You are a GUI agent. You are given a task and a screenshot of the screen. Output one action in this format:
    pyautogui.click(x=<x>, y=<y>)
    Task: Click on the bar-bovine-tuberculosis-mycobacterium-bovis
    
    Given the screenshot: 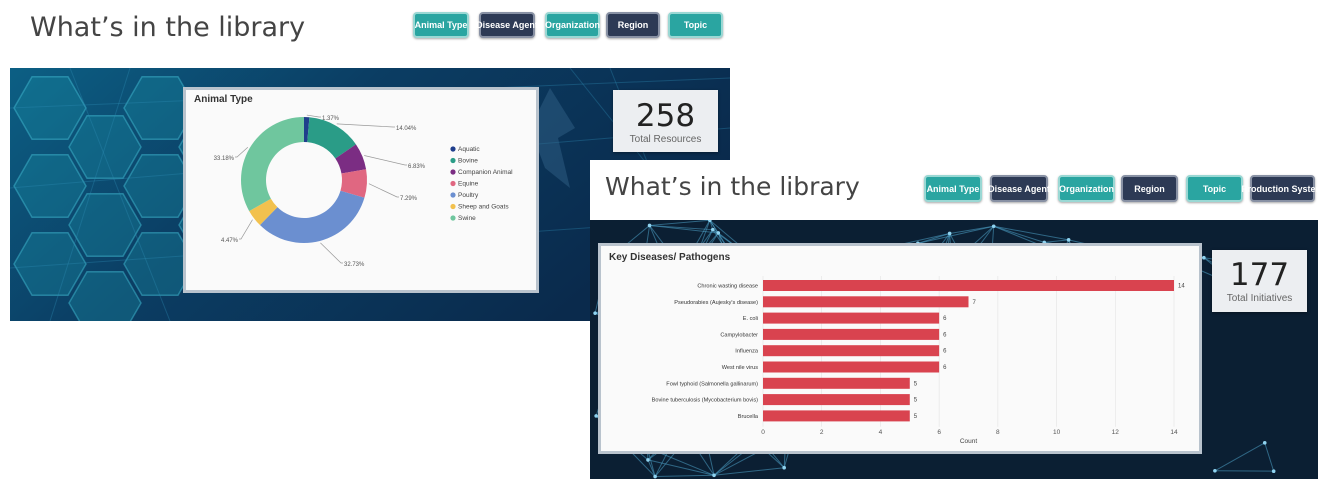 What is the action you would take?
    pyautogui.click(x=836, y=400)
    